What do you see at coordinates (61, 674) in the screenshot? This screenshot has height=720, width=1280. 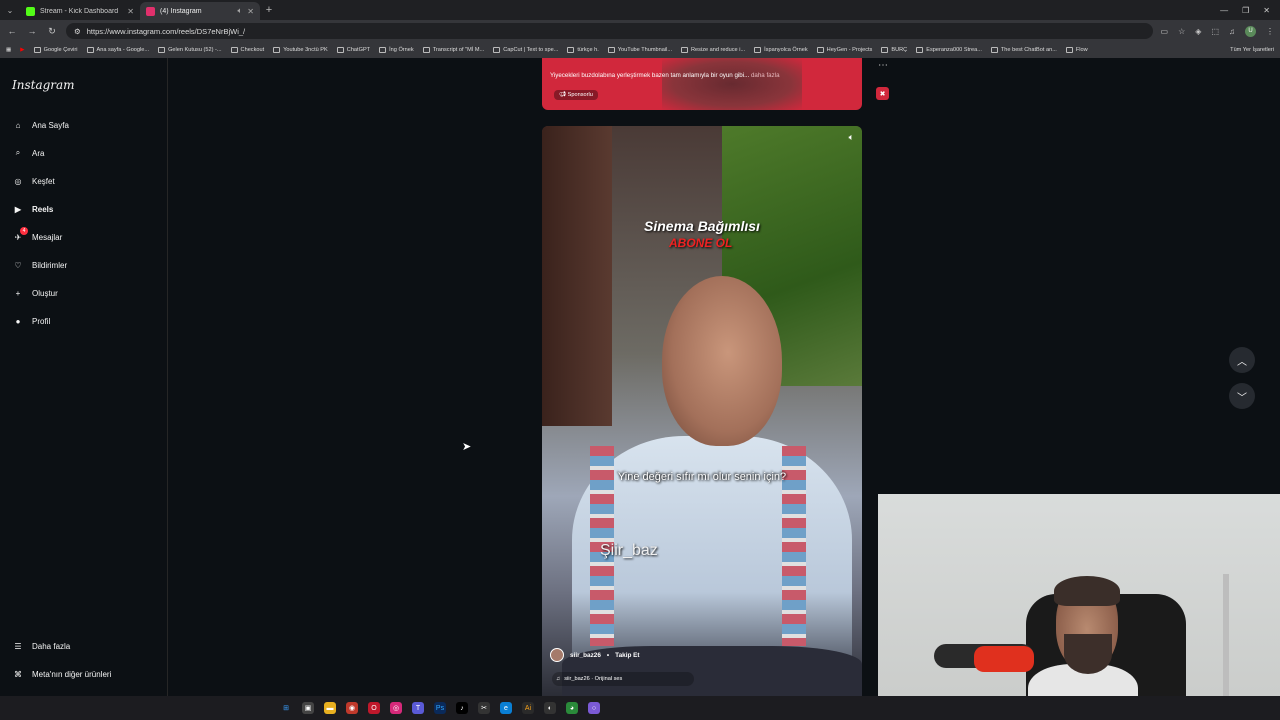 I see `meta-products-button: ⌘ Meta'nın diğer ürünleri` at bounding box center [61, 674].